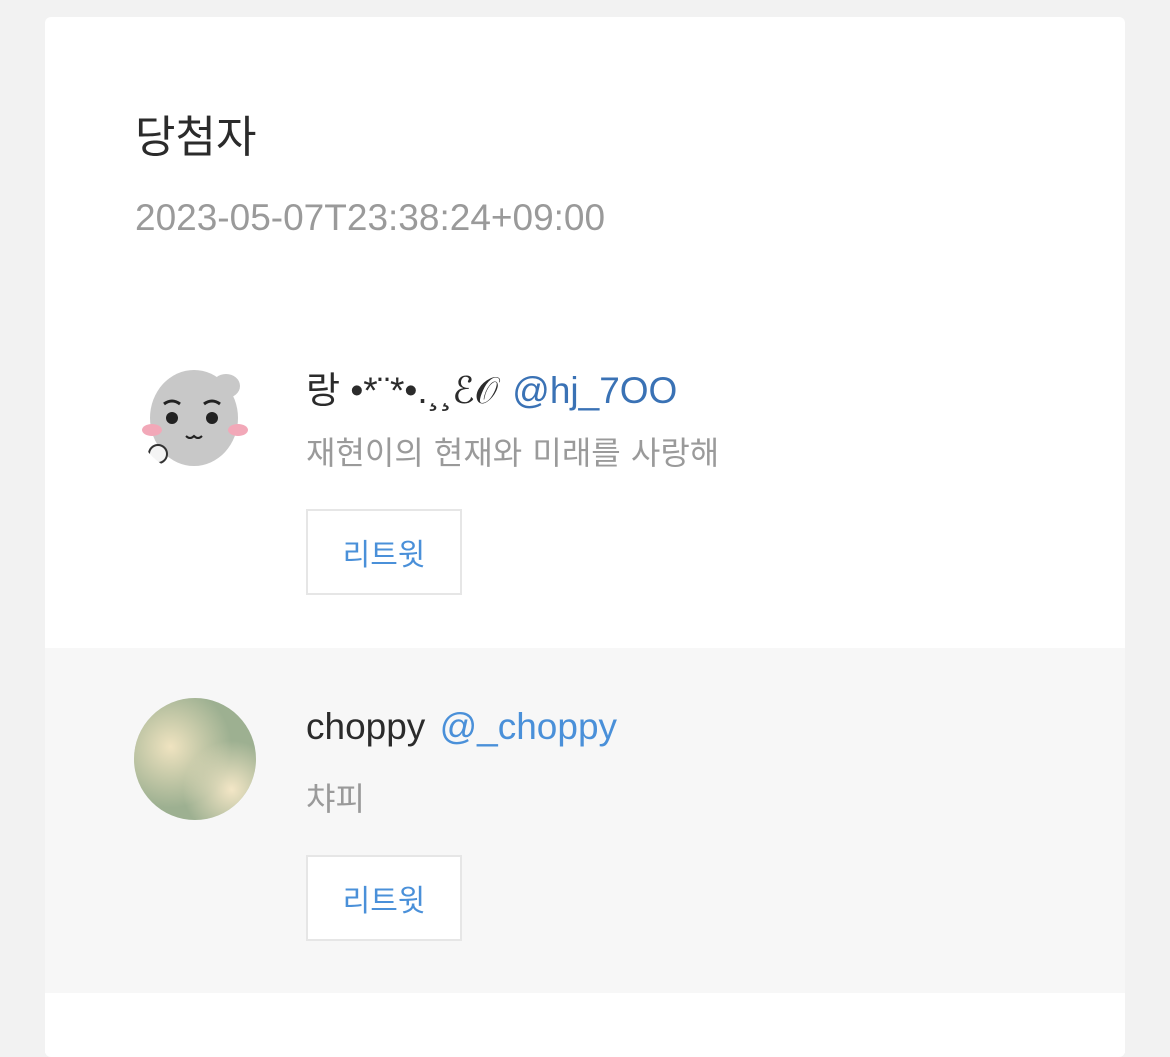 Image resolution: width=1170 pixels, height=1057 pixels. What do you see at coordinates (366, 726) in the screenshot?
I see `display-name: choppy` at bounding box center [366, 726].